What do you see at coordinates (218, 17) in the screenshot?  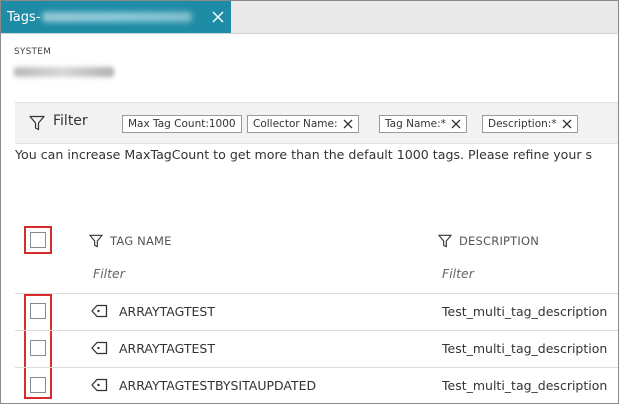 I see `close-icon` at bounding box center [218, 17].